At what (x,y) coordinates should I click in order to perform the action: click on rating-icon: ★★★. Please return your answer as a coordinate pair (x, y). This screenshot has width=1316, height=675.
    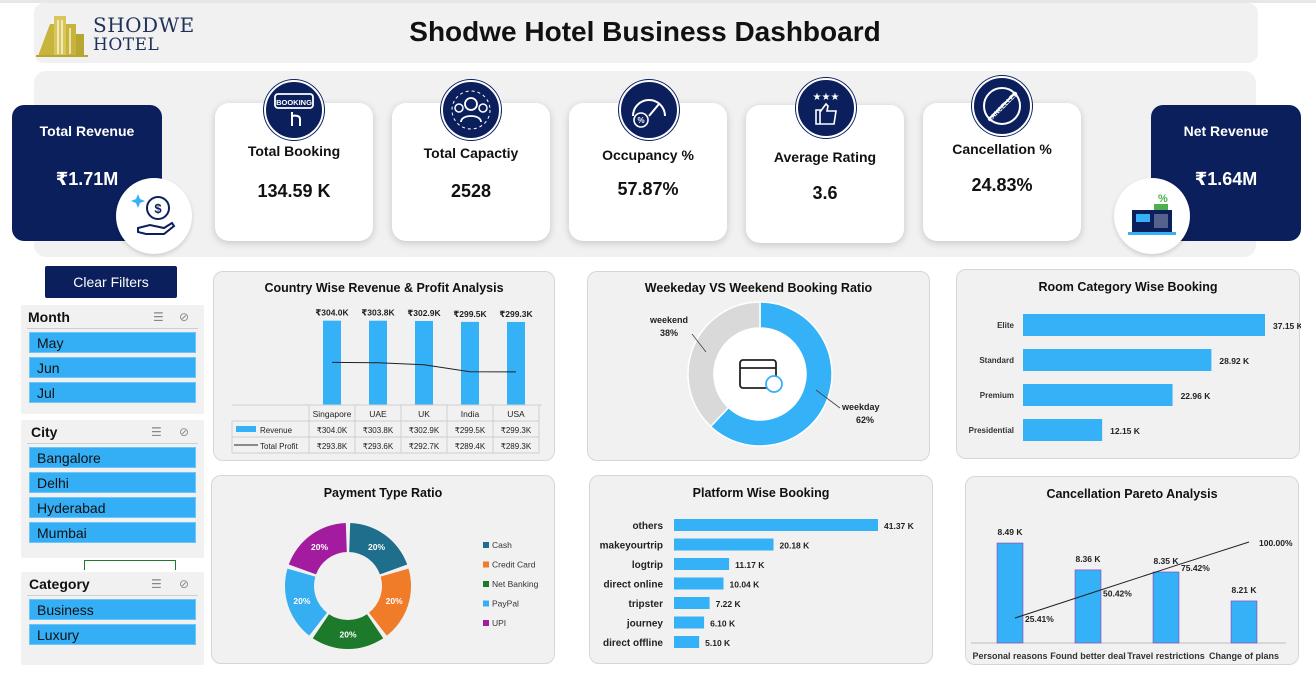
    Looking at the image, I should click on (826, 108).